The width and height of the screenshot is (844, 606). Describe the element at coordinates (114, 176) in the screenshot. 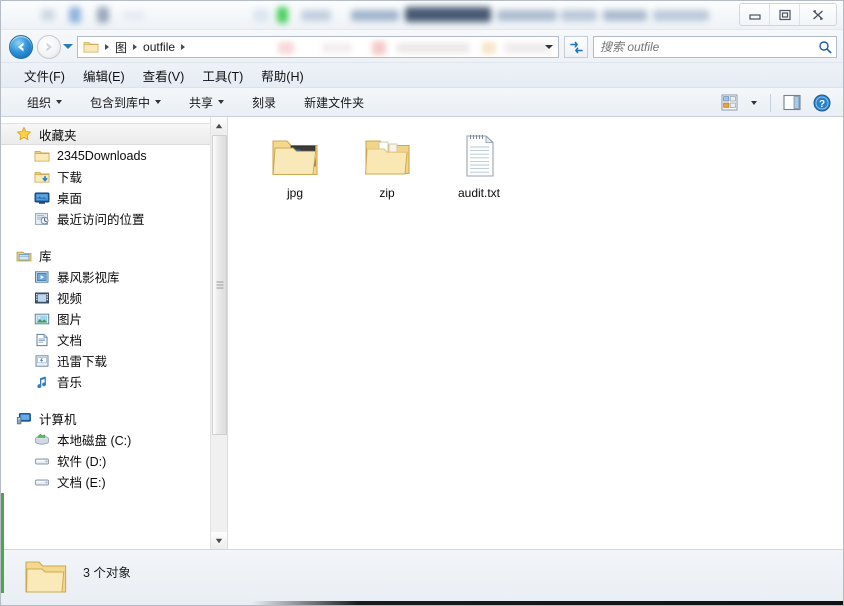

I see `sidebar-item-downloads: 下载` at that location.